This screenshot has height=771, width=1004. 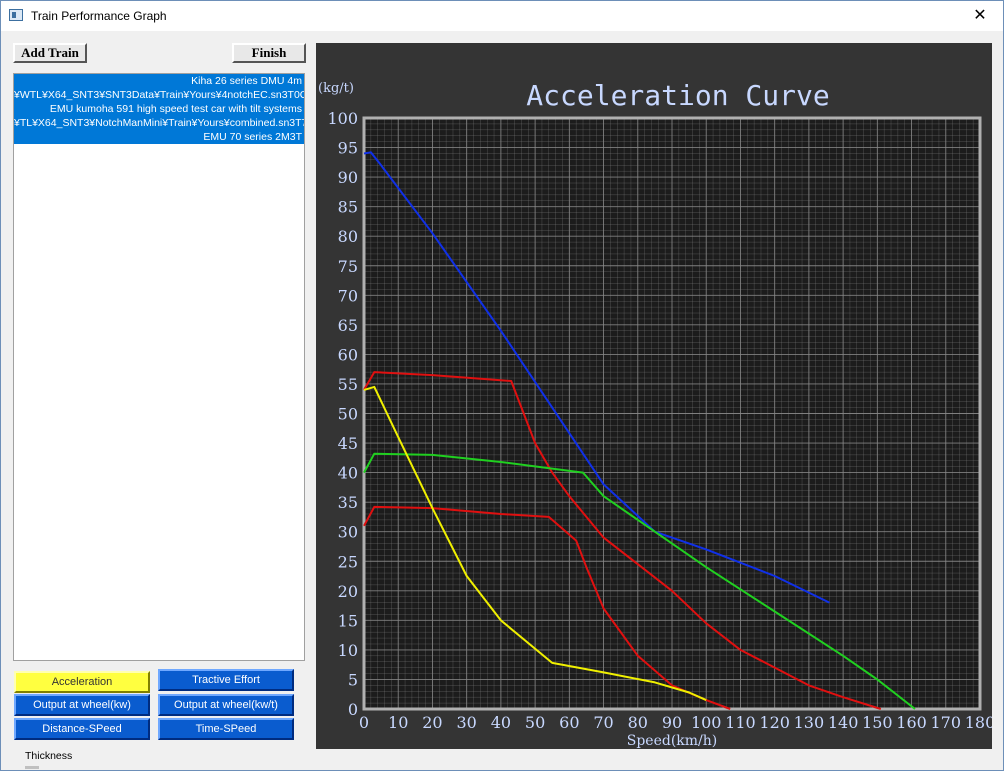 I want to click on y-tick-label: 95, so click(x=348, y=148).